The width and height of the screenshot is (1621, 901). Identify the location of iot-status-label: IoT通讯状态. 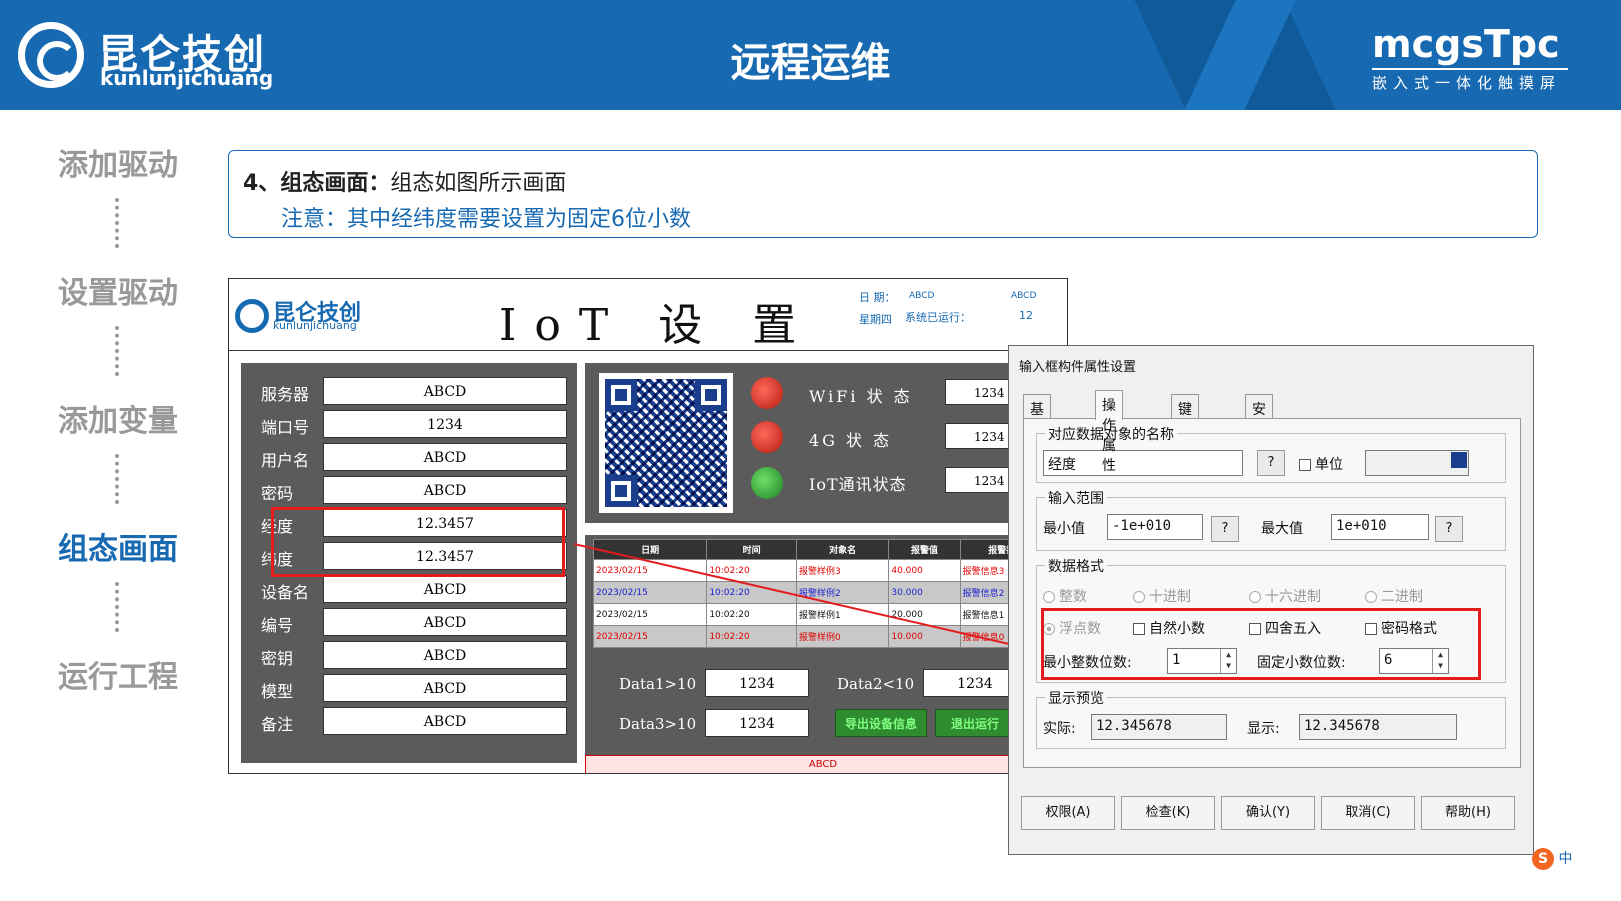
(858, 484).